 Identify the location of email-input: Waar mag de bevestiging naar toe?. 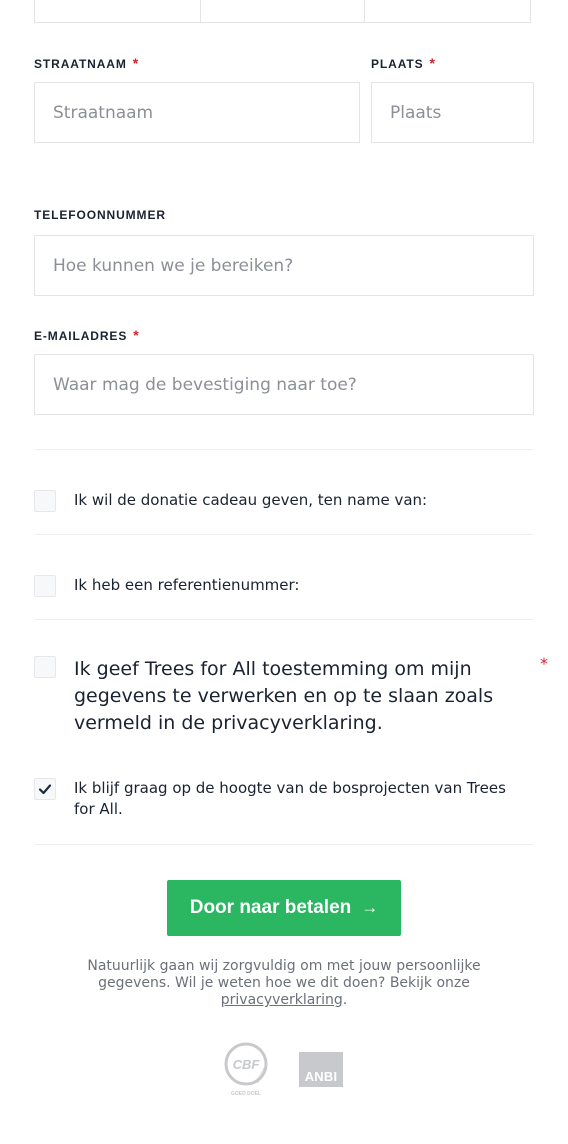
(284, 384).